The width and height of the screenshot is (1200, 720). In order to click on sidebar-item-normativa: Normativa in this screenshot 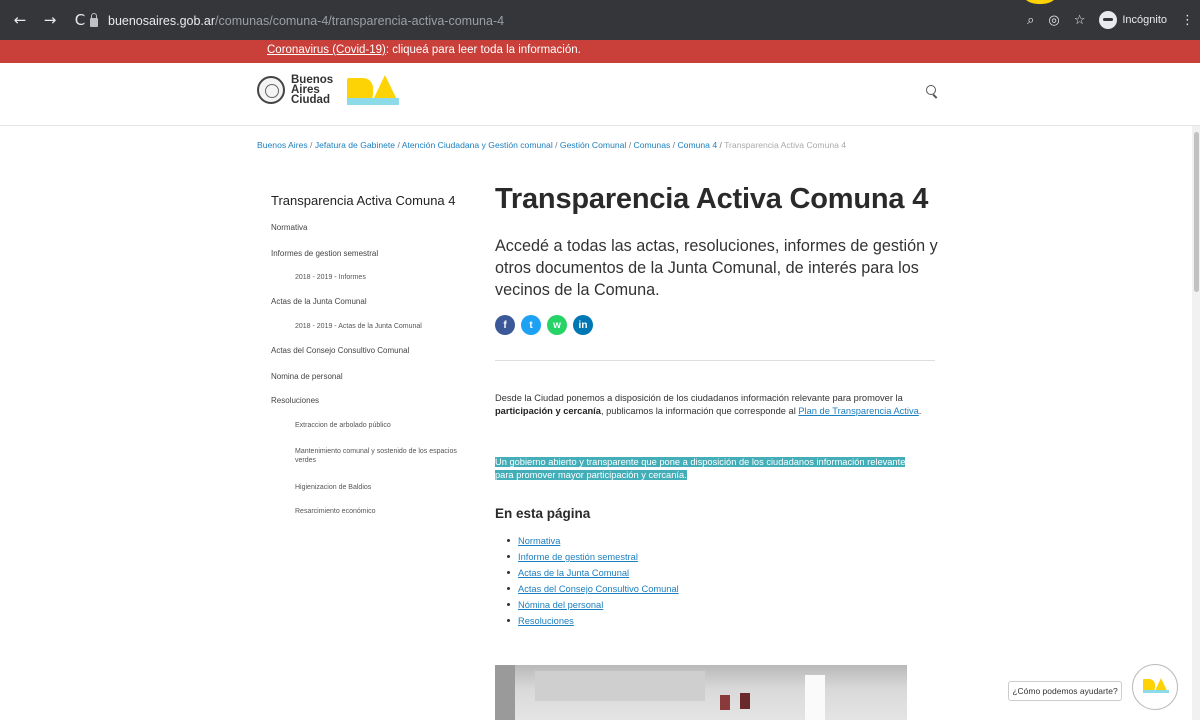, I will do `click(289, 227)`.